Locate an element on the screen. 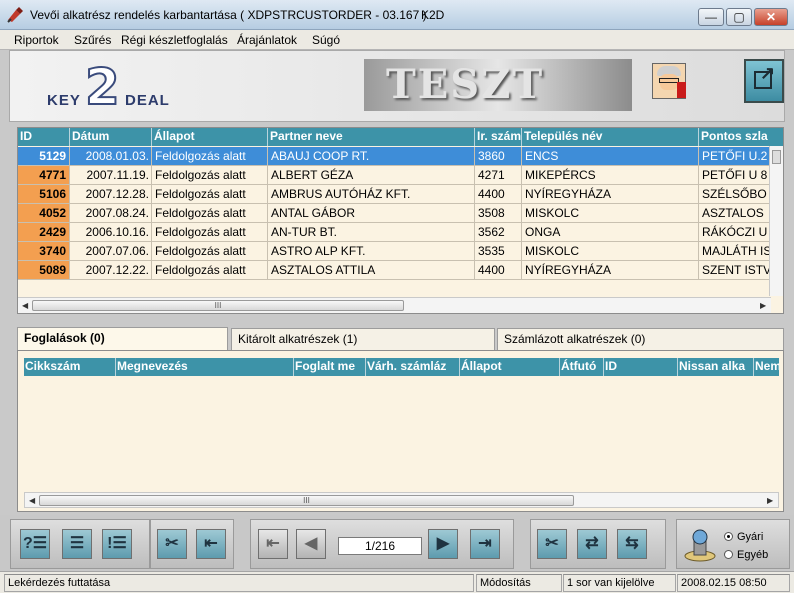 The image size is (794, 593). first-record-button: ⇤ is located at coordinates (273, 544).